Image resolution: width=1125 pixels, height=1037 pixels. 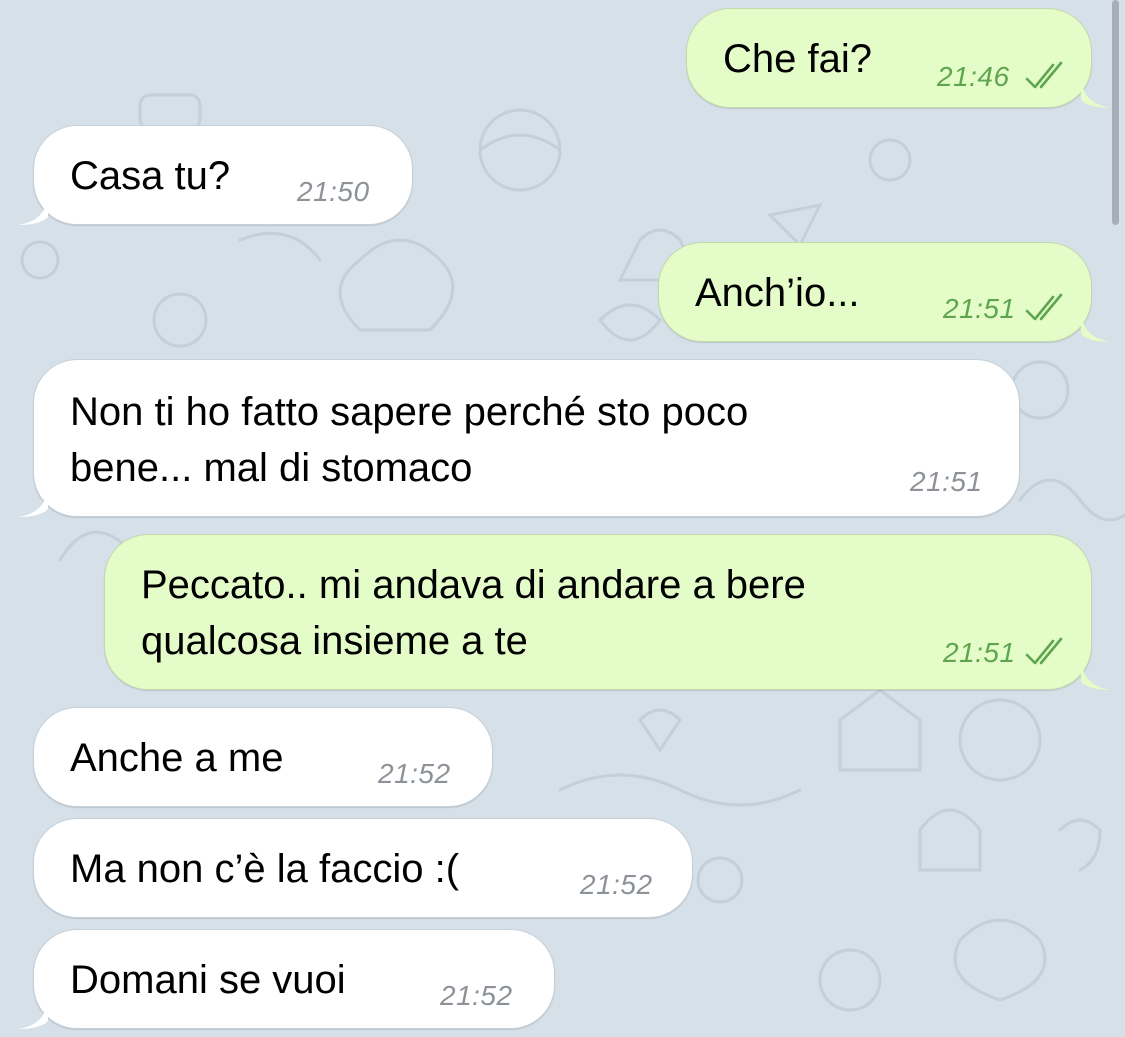 What do you see at coordinates (150, 176) in the screenshot?
I see `message-text: Casa tu?` at bounding box center [150, 176].